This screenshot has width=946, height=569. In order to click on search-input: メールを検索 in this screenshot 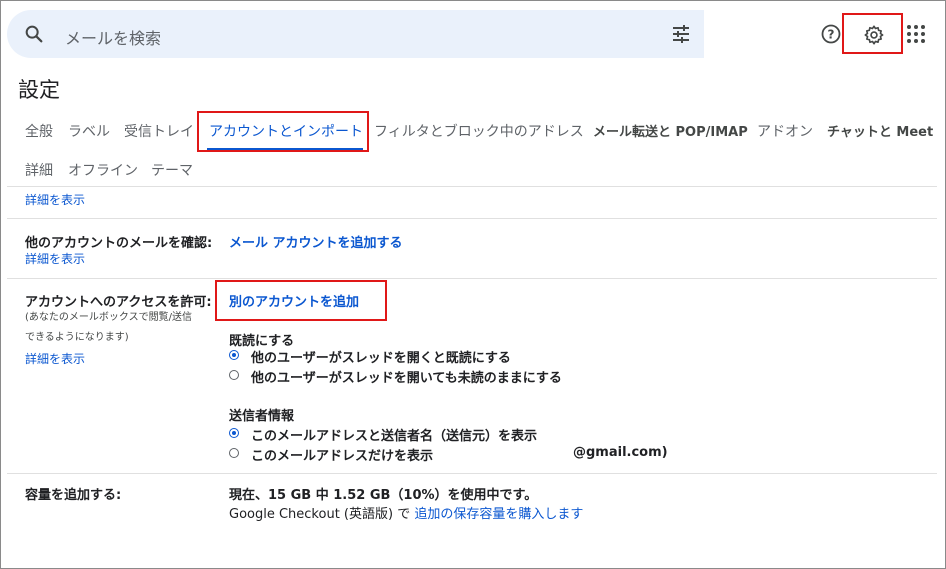, I will do `click(113, 37)`.